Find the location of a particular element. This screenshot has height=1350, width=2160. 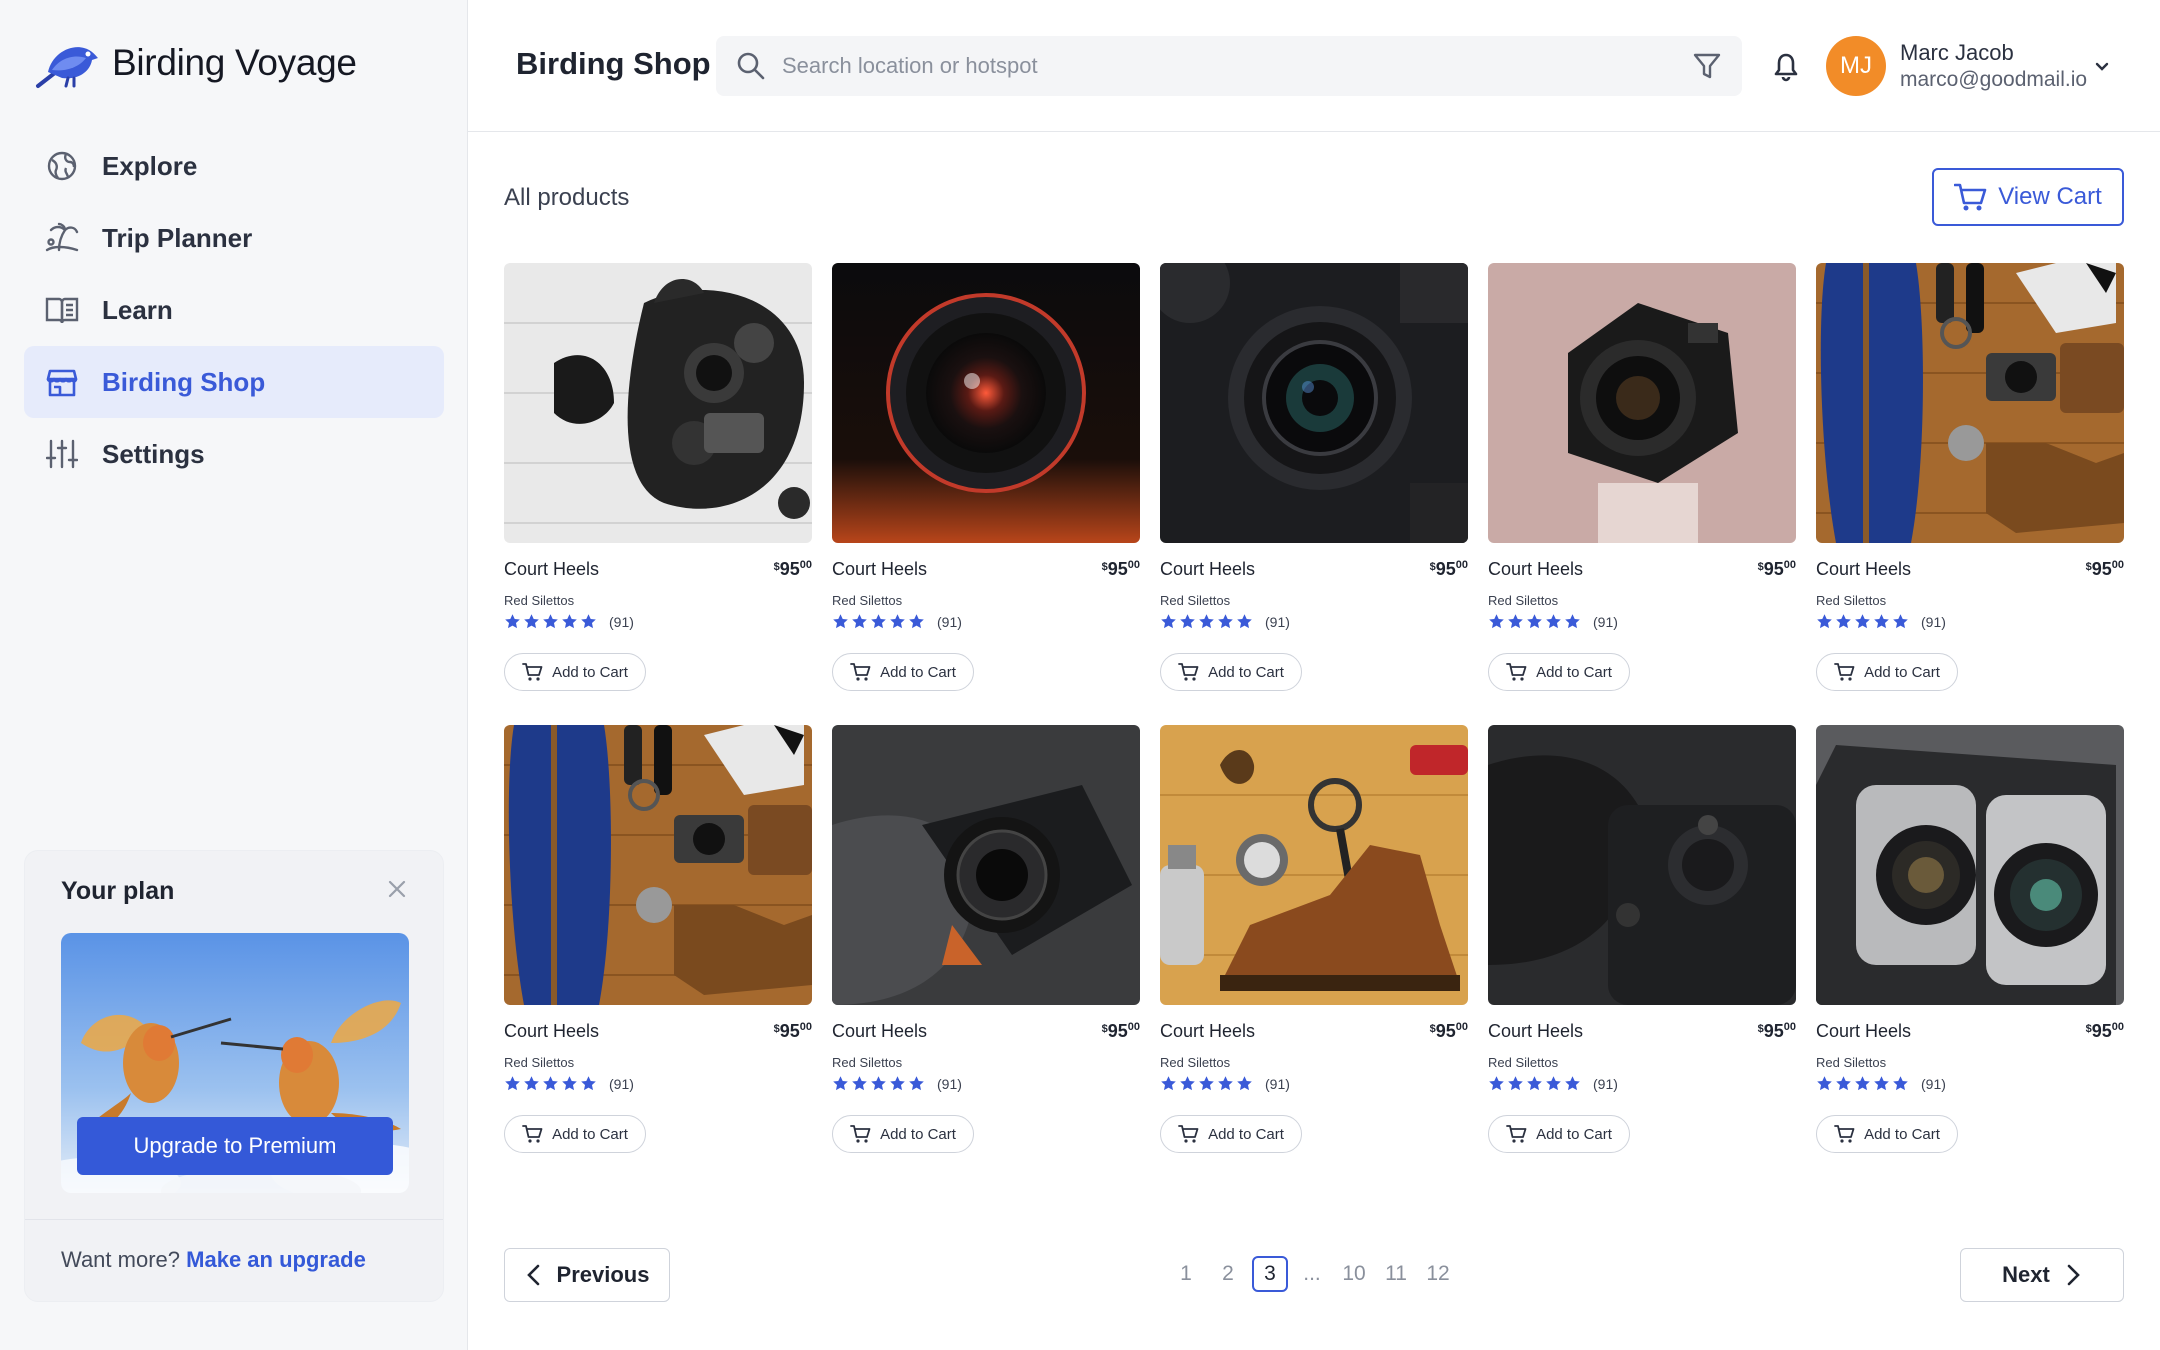

previous-button: Previous is located at coordinates (587, 1275).